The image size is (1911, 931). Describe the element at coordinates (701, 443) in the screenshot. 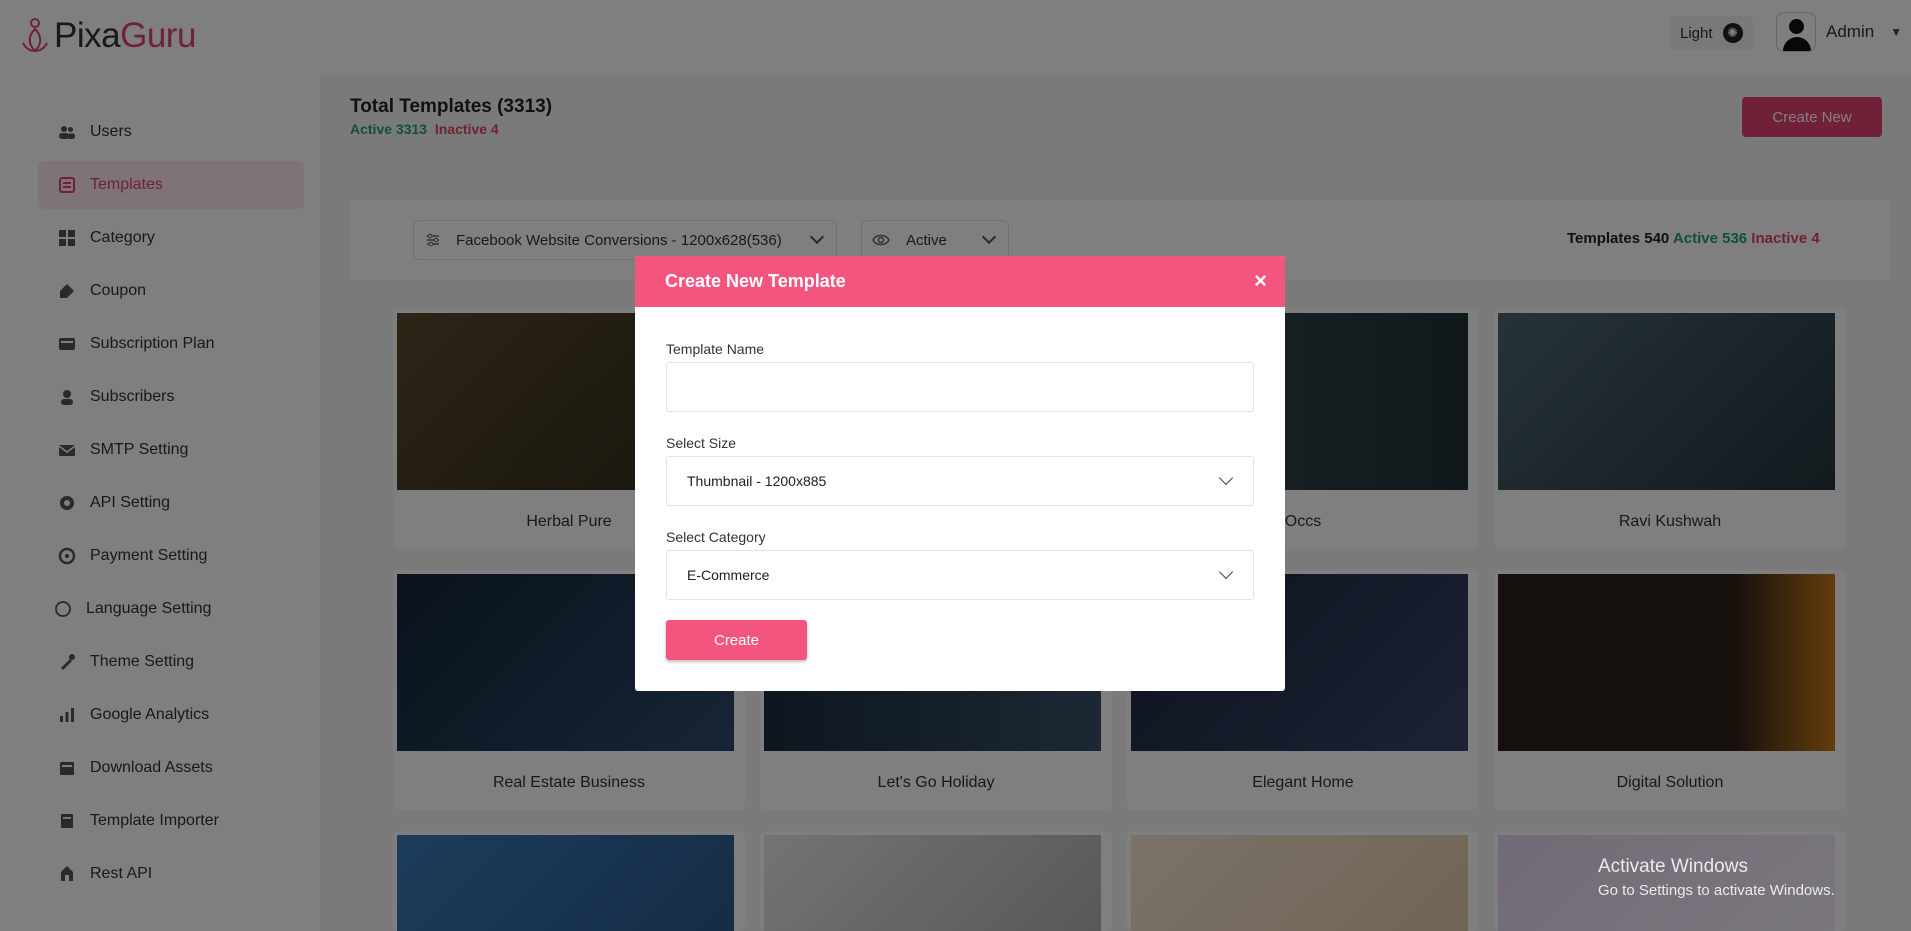

I see `size-label: Select Size` at that location.